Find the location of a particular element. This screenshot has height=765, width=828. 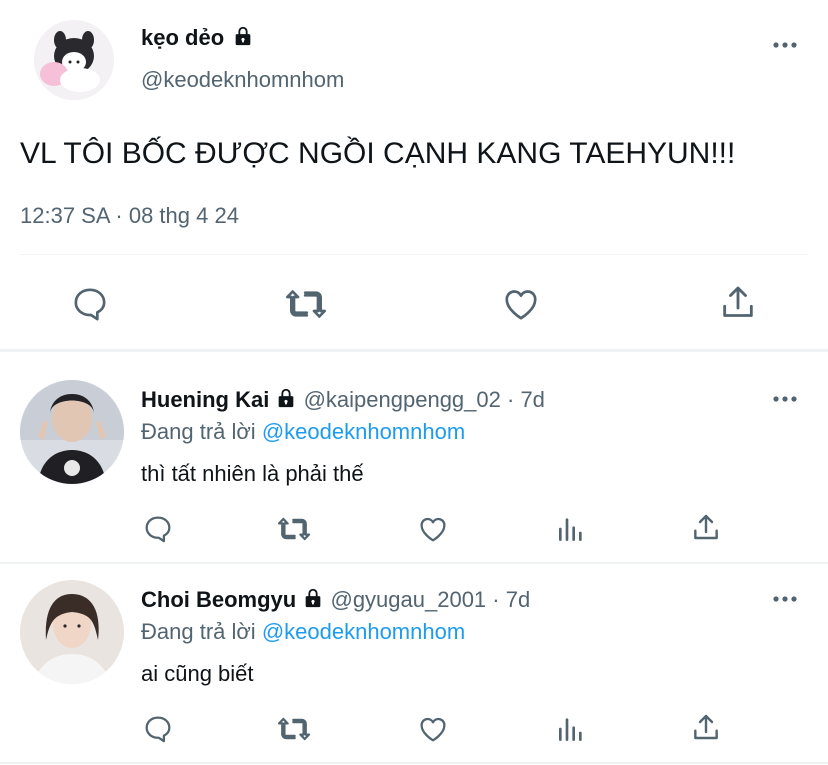

reply-handle: @kaipengpengg_02 is located at coordinates (402, 399).